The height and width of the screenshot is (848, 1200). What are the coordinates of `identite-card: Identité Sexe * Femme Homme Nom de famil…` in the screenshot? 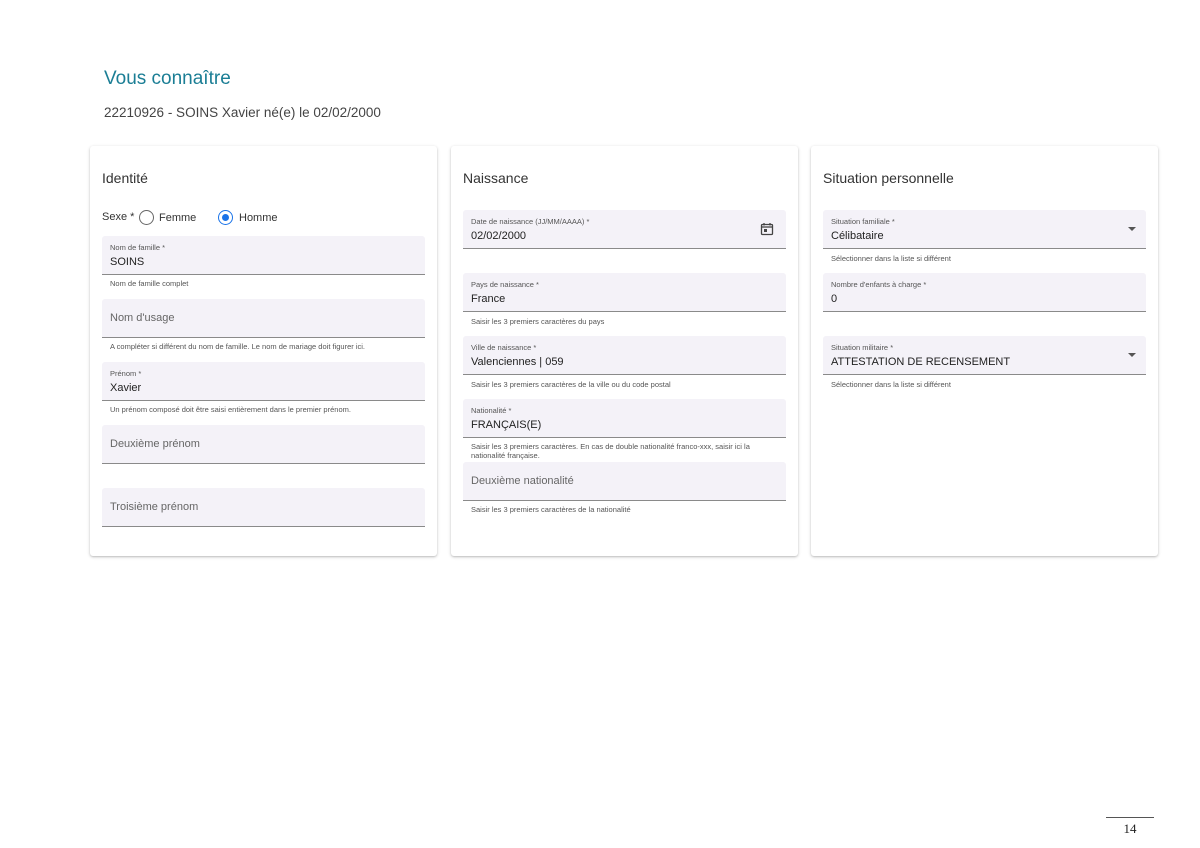 It's located at (263, 351).